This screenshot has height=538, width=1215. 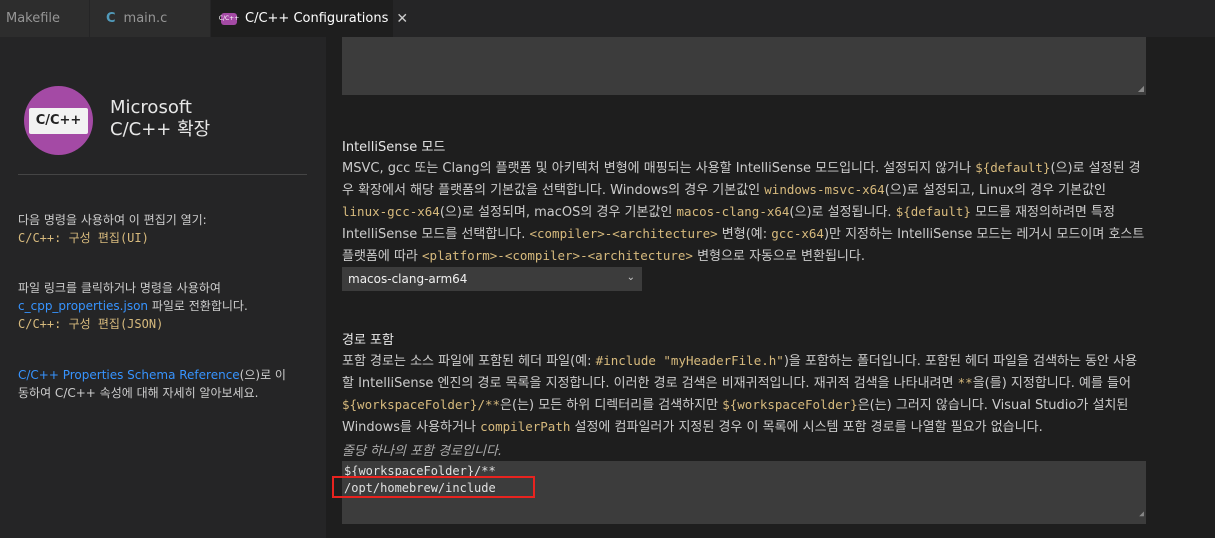 What do you see at coordinates (824, 189) in the screenshot?
I see `code-windows-msvc: windows-msvc-x64` at bounding box center [824, 189].